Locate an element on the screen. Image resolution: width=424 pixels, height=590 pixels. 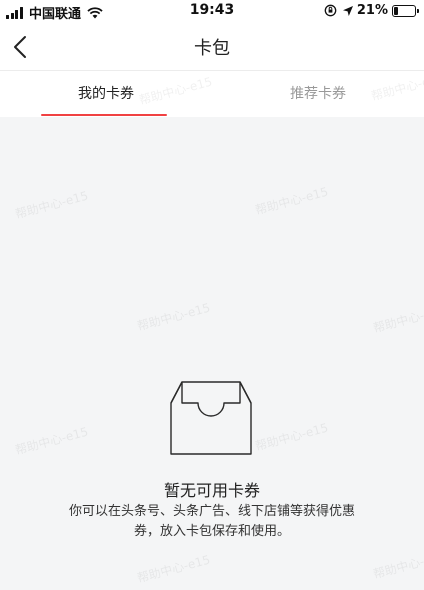
active-tab-indicator is located at coordinates (104, 115).